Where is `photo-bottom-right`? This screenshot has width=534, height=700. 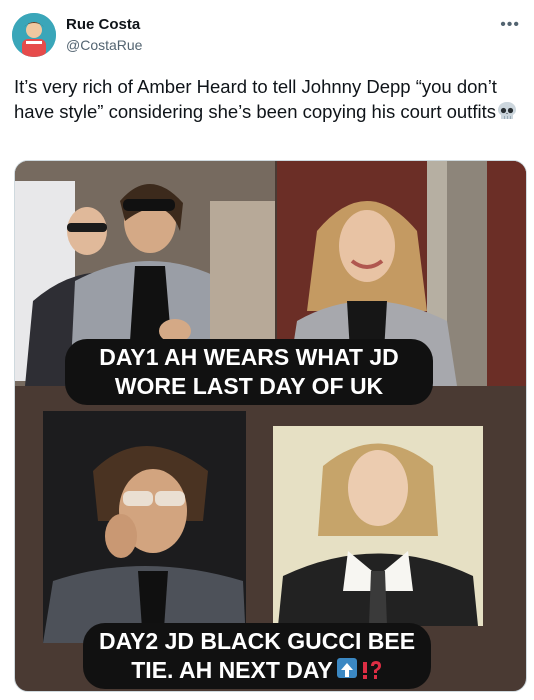 photo-bottom-right is located at coordinates (378, 526).